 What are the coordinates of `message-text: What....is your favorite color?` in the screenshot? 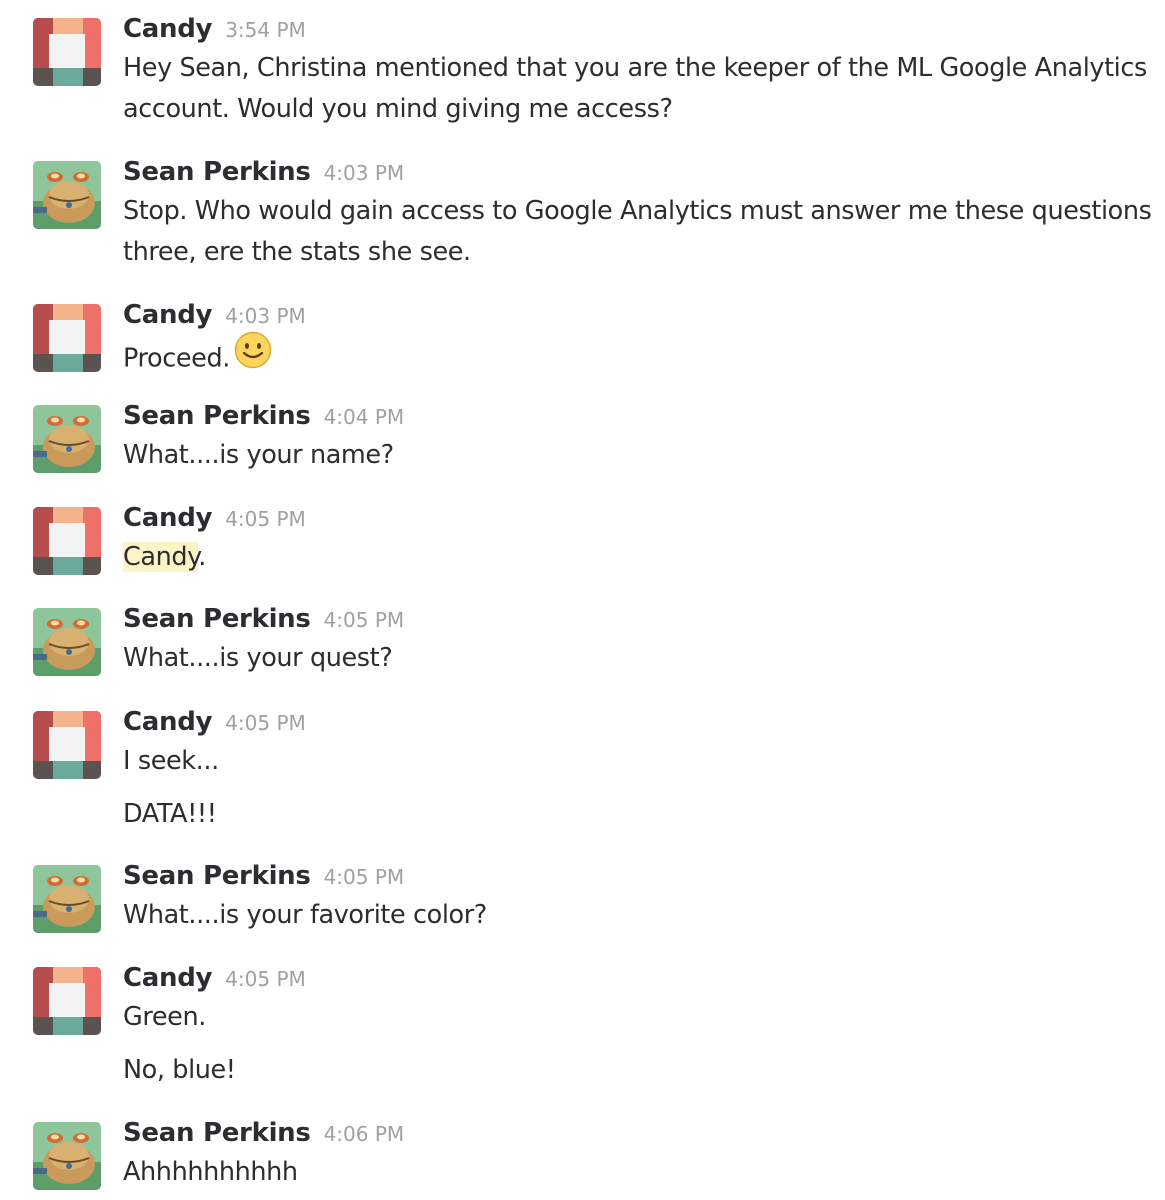 It's located at (305, 915).